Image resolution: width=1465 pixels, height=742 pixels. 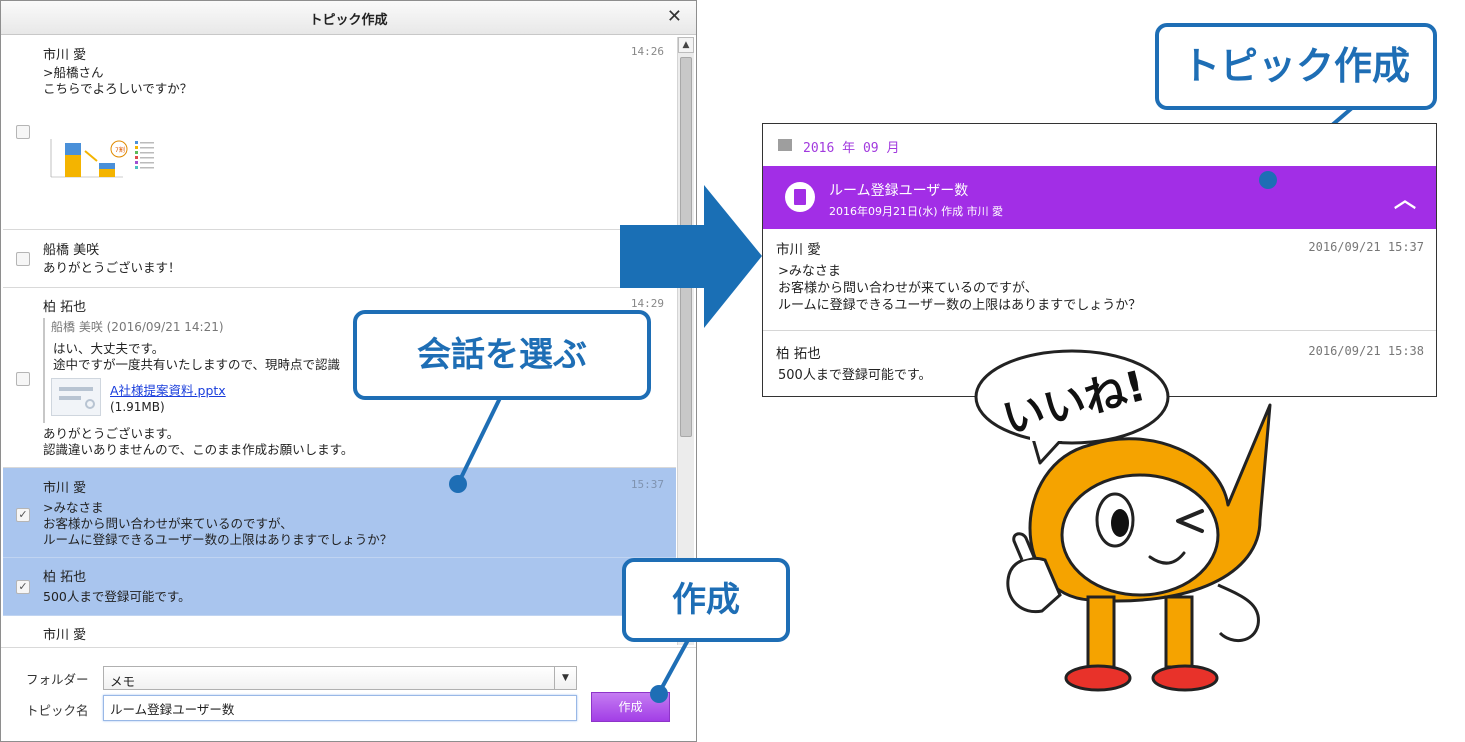 What do you see at coordinates (118, 80) in the screenshot?
I see `message-text: >船橋さん こちらでよろしいですか？` at bounding box center [118, 80].